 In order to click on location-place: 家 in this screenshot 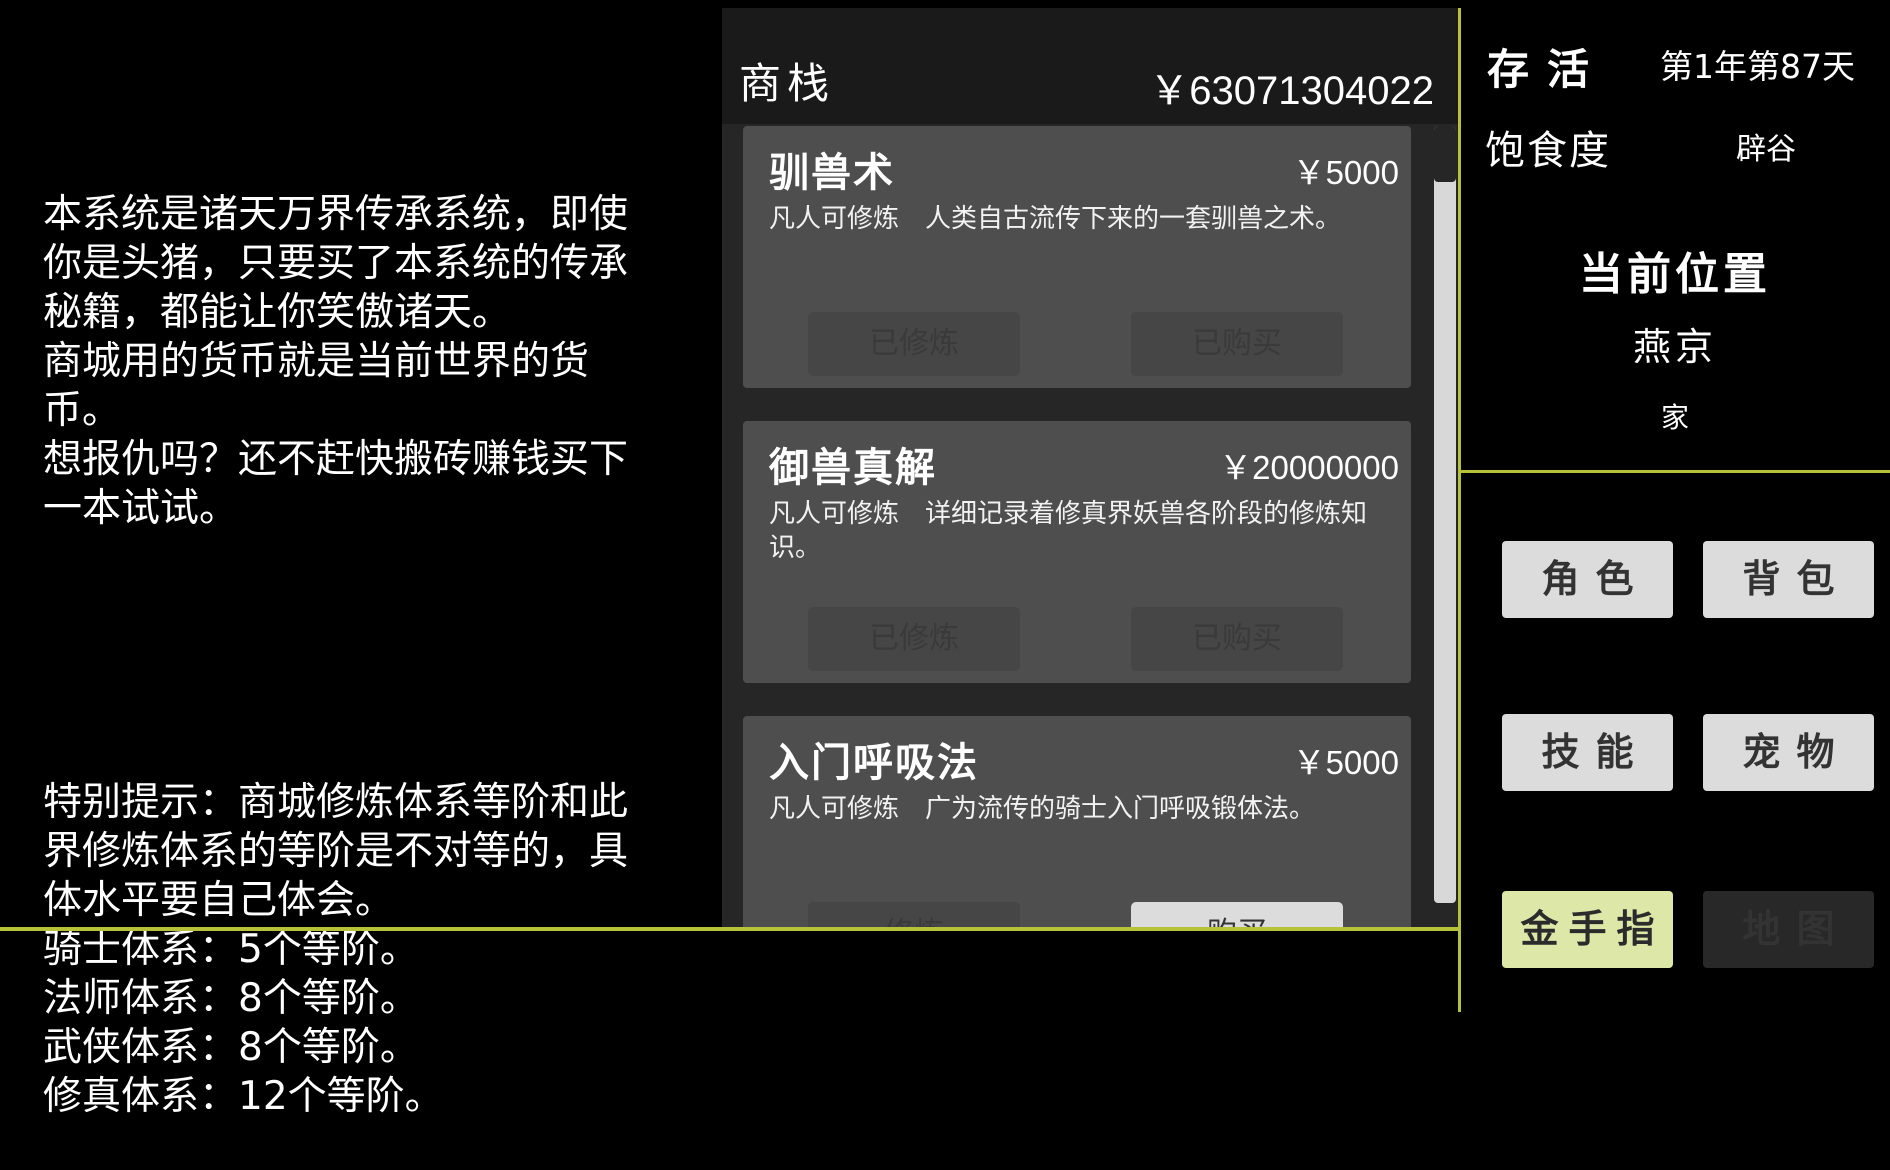, I will do `click(1674, 417)`.